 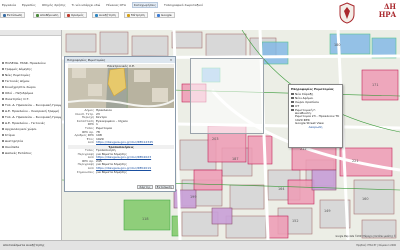 What do you see at coordinates (145, 187) in the screenshot?
I see `info-footer-button: Χάρτης` at bounding box center [145, 187].